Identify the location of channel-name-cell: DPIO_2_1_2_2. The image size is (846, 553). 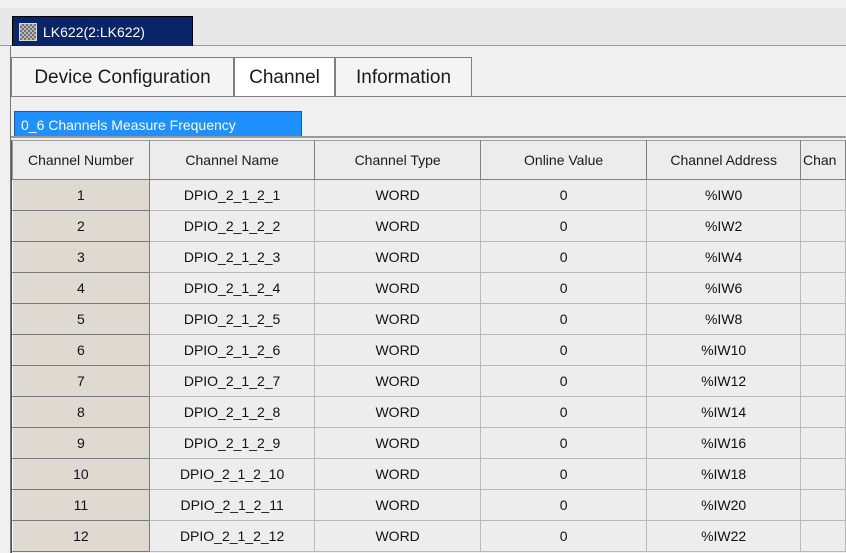
(232, 226).